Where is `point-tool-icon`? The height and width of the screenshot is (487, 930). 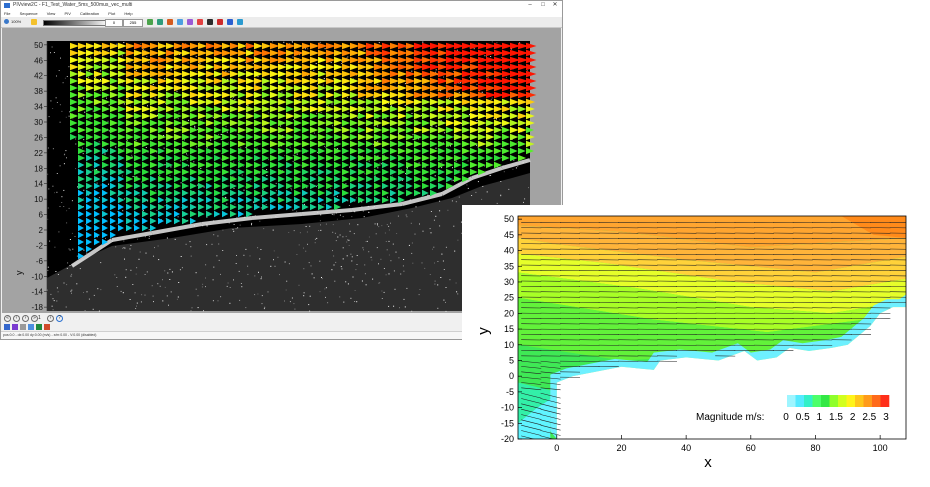
point-tool-icon is located at coordinates (47, 327).